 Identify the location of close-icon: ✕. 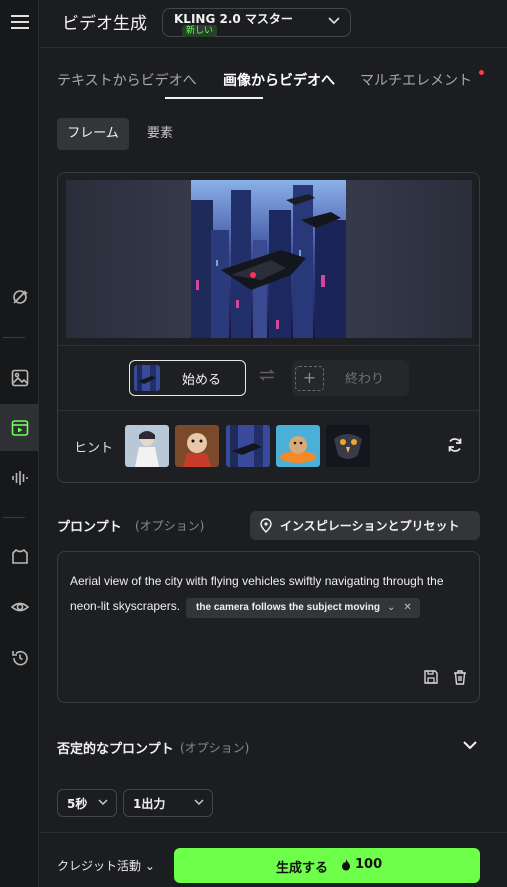
(407, 607).